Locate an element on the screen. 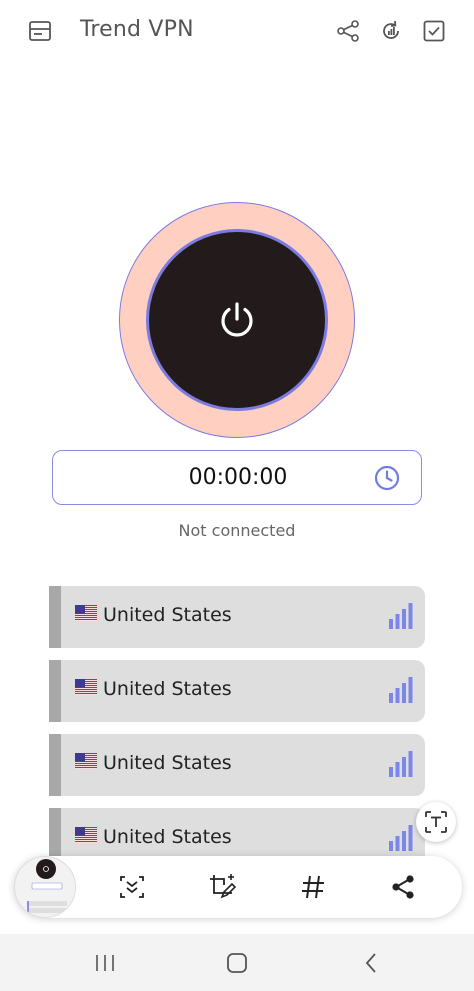 The width and height of the screenshot is (474, 991). settings-card-icon is located at coordinates (40, 31).